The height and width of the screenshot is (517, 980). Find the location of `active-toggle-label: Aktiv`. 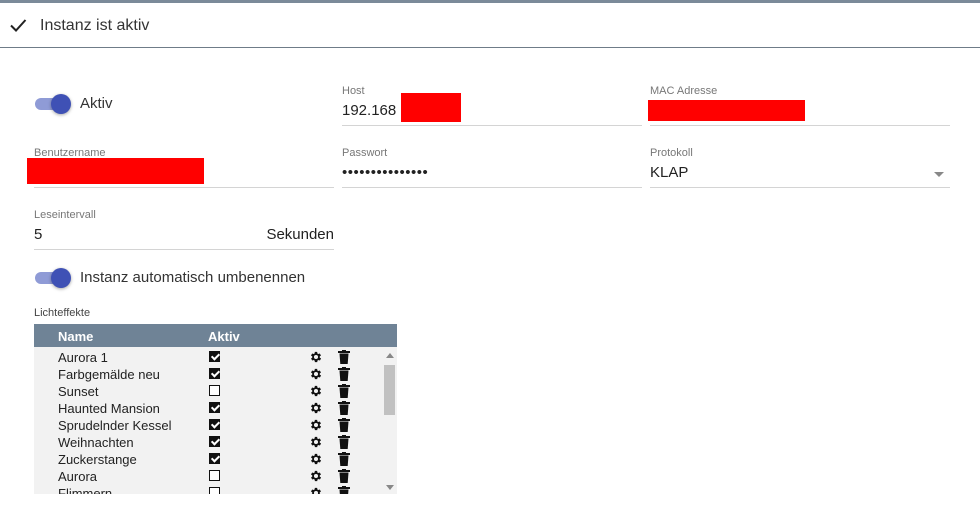

active-toggle-label: Aktiv is located at coordinates (96, 103).